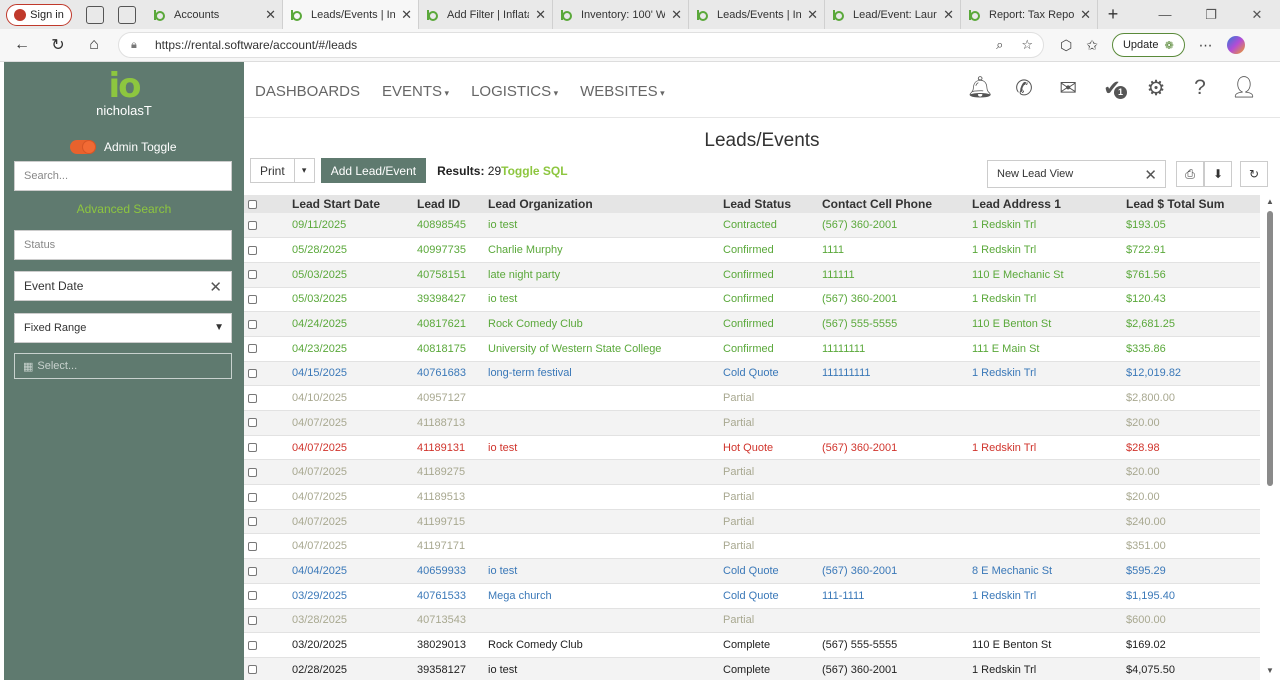 The image size is (1280, 680). Describe the element at coordinates (452, 300) in the screenshot. I see `table-cell: 39398427` at that location.